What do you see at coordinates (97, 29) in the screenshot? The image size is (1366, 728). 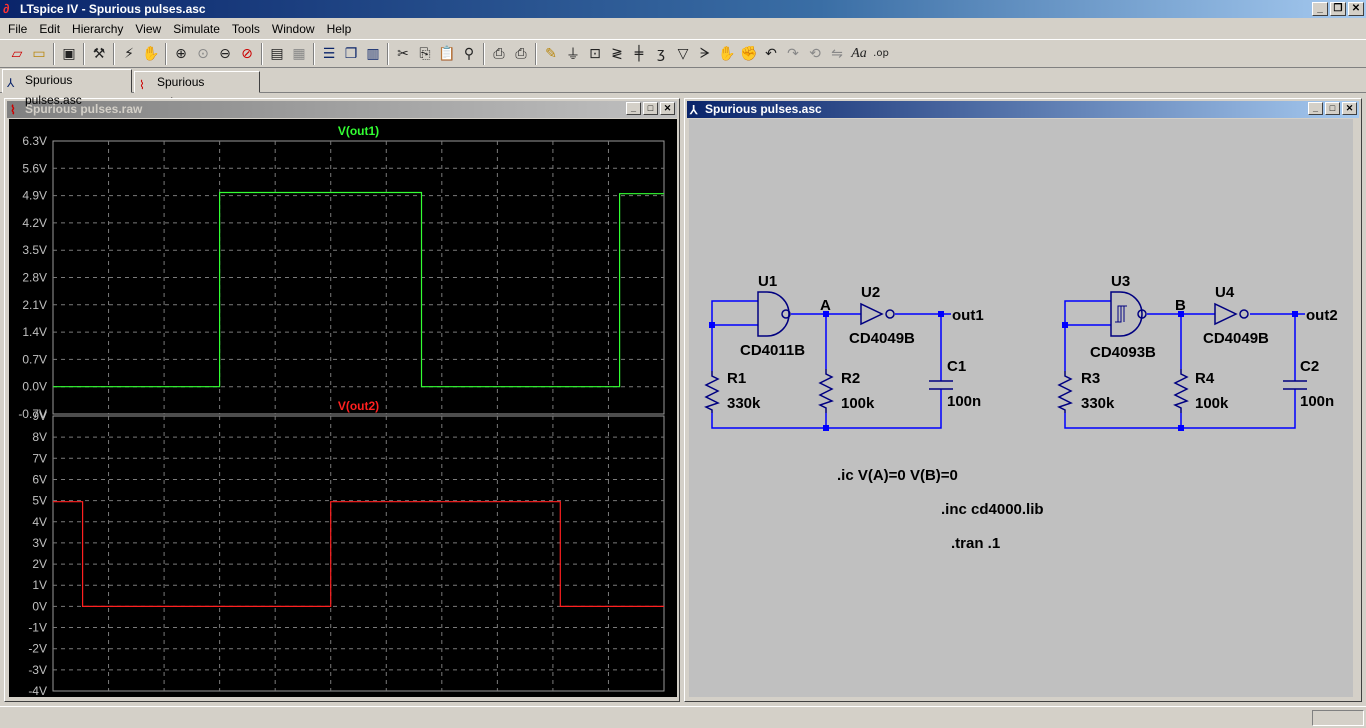 I see `menu-hierarchy: Hierarchy` at bounding box center [97, 29].